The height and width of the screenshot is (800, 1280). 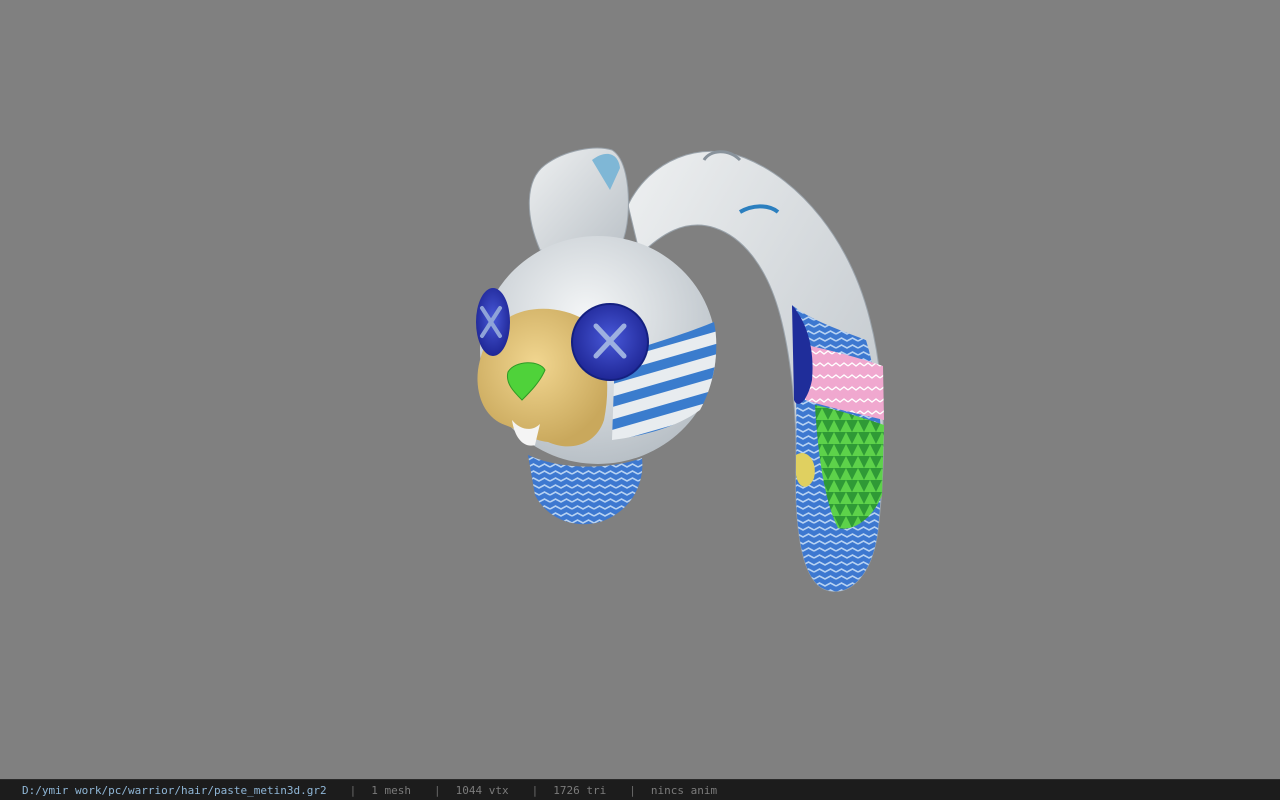 What do you see at coordinates (684, 790) in the screenshot?
I see `anim-status: nincs anim` at bounding box center [684, 790].